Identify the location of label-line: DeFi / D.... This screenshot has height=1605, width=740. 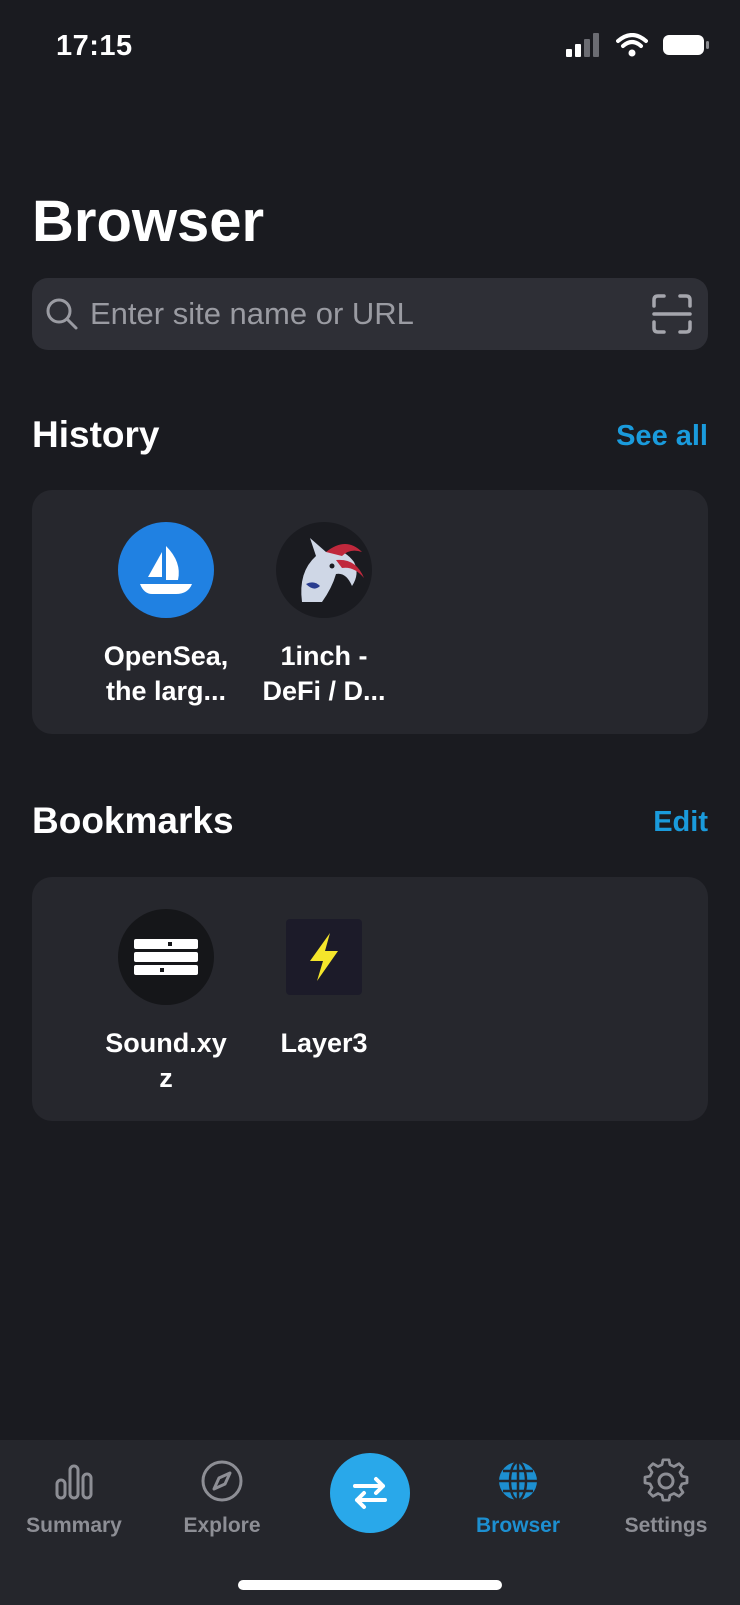
(324, 691).